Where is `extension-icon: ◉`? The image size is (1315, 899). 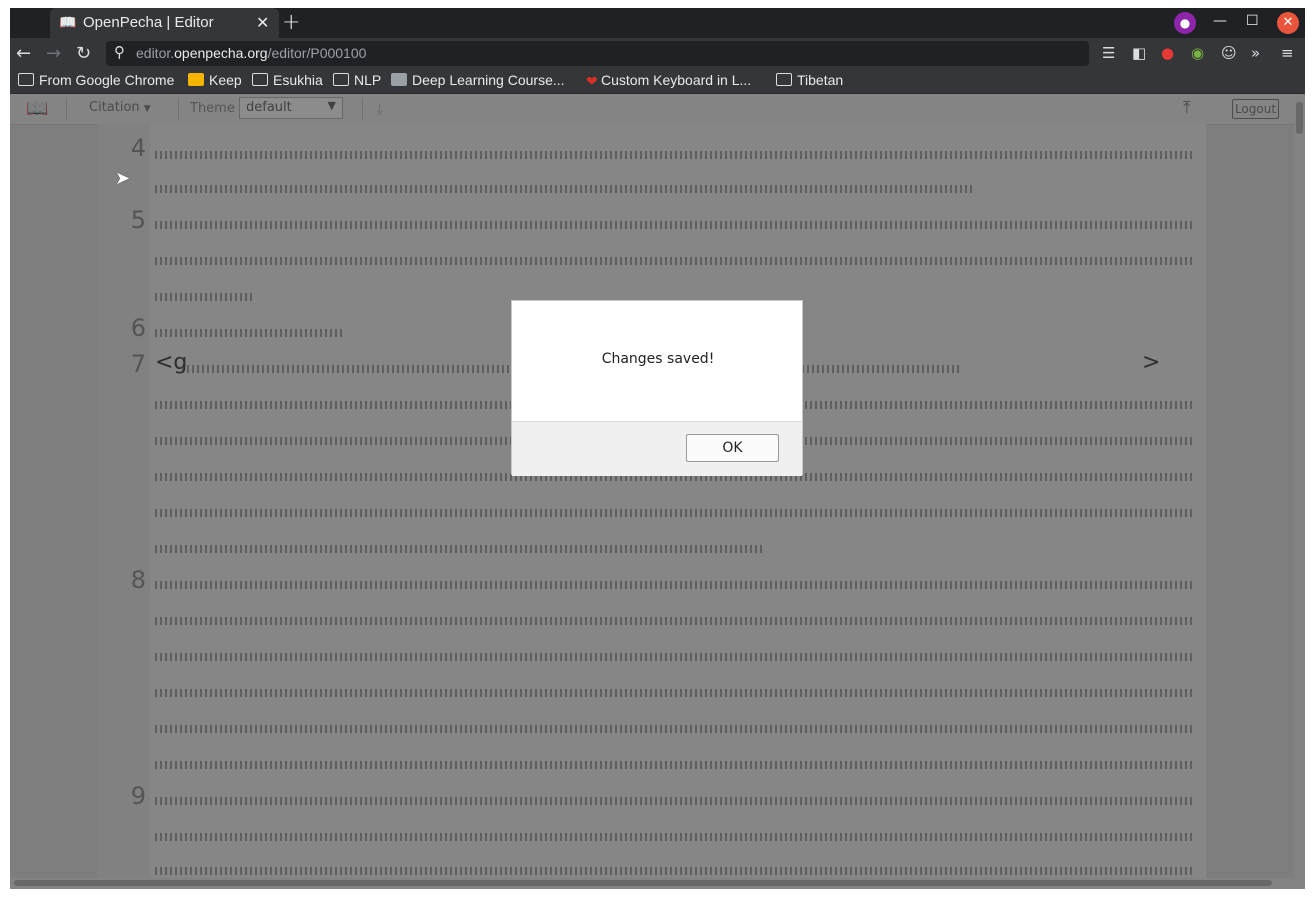
extension-icon: ◉ is located at coordinates (1197, 53).